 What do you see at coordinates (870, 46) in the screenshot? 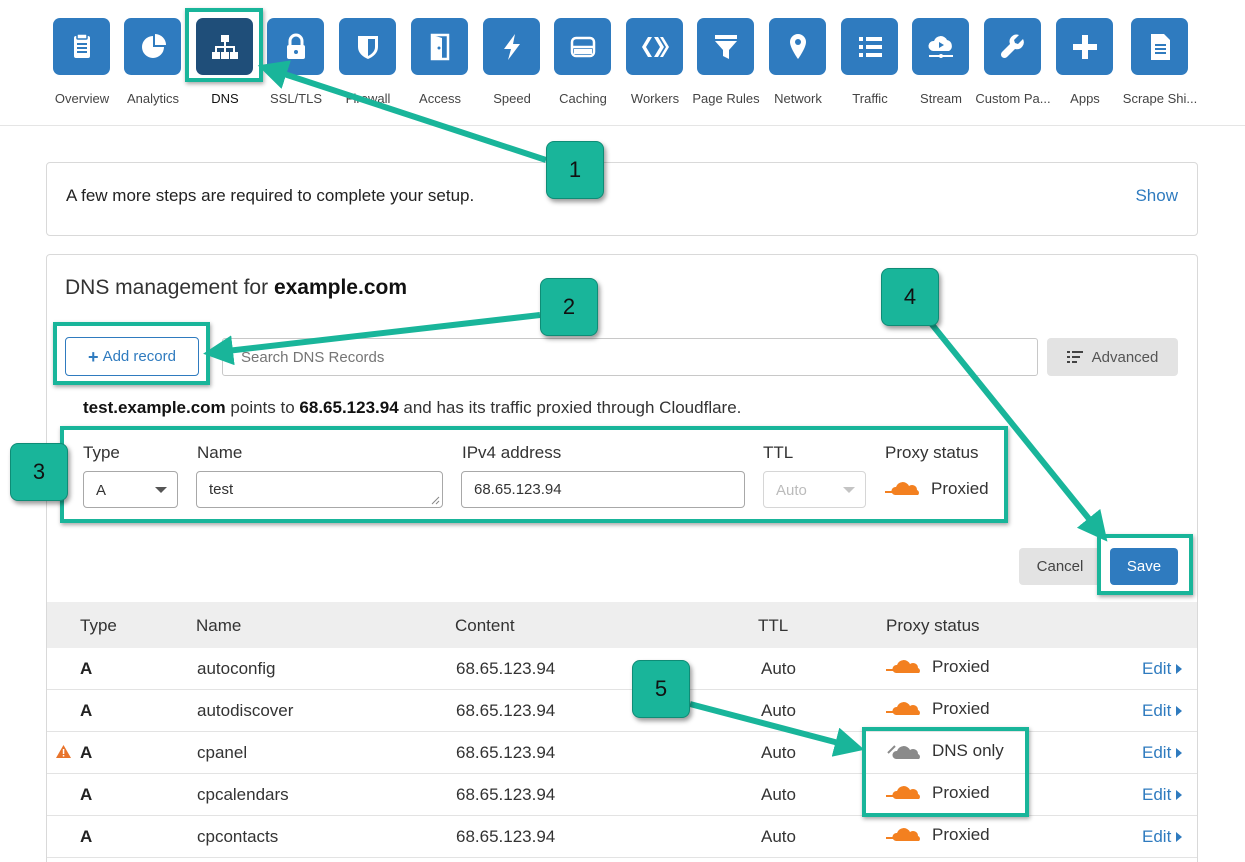
I see `list-icon` at bounding box center [870, 46].